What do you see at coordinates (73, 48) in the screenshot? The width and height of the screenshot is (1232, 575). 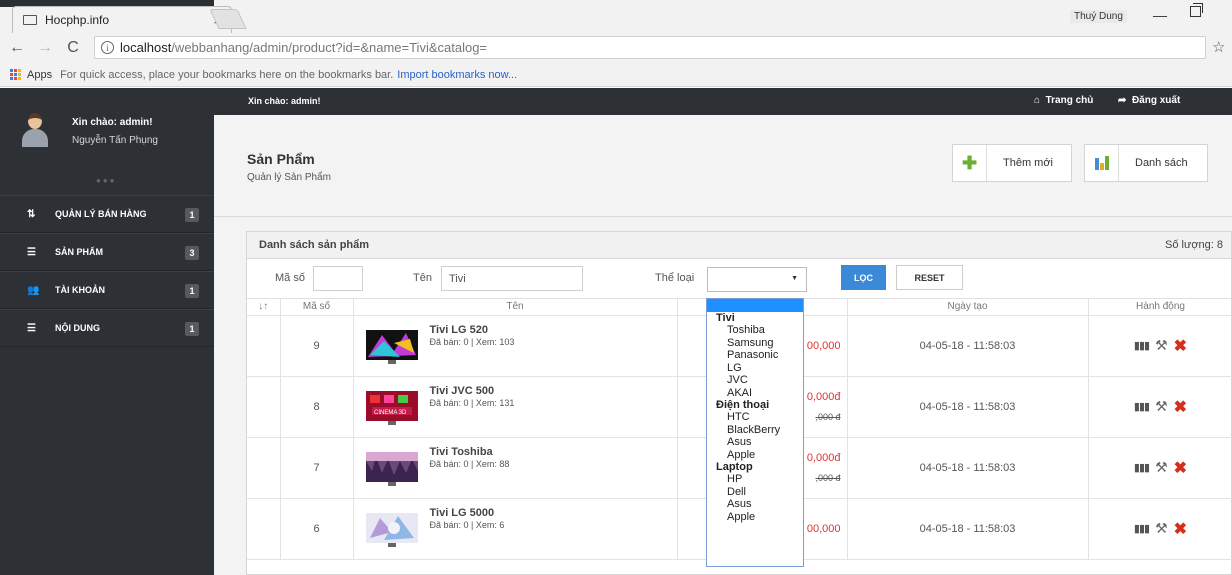 I see `reload-icon: C` at bounding box center [73, 48].